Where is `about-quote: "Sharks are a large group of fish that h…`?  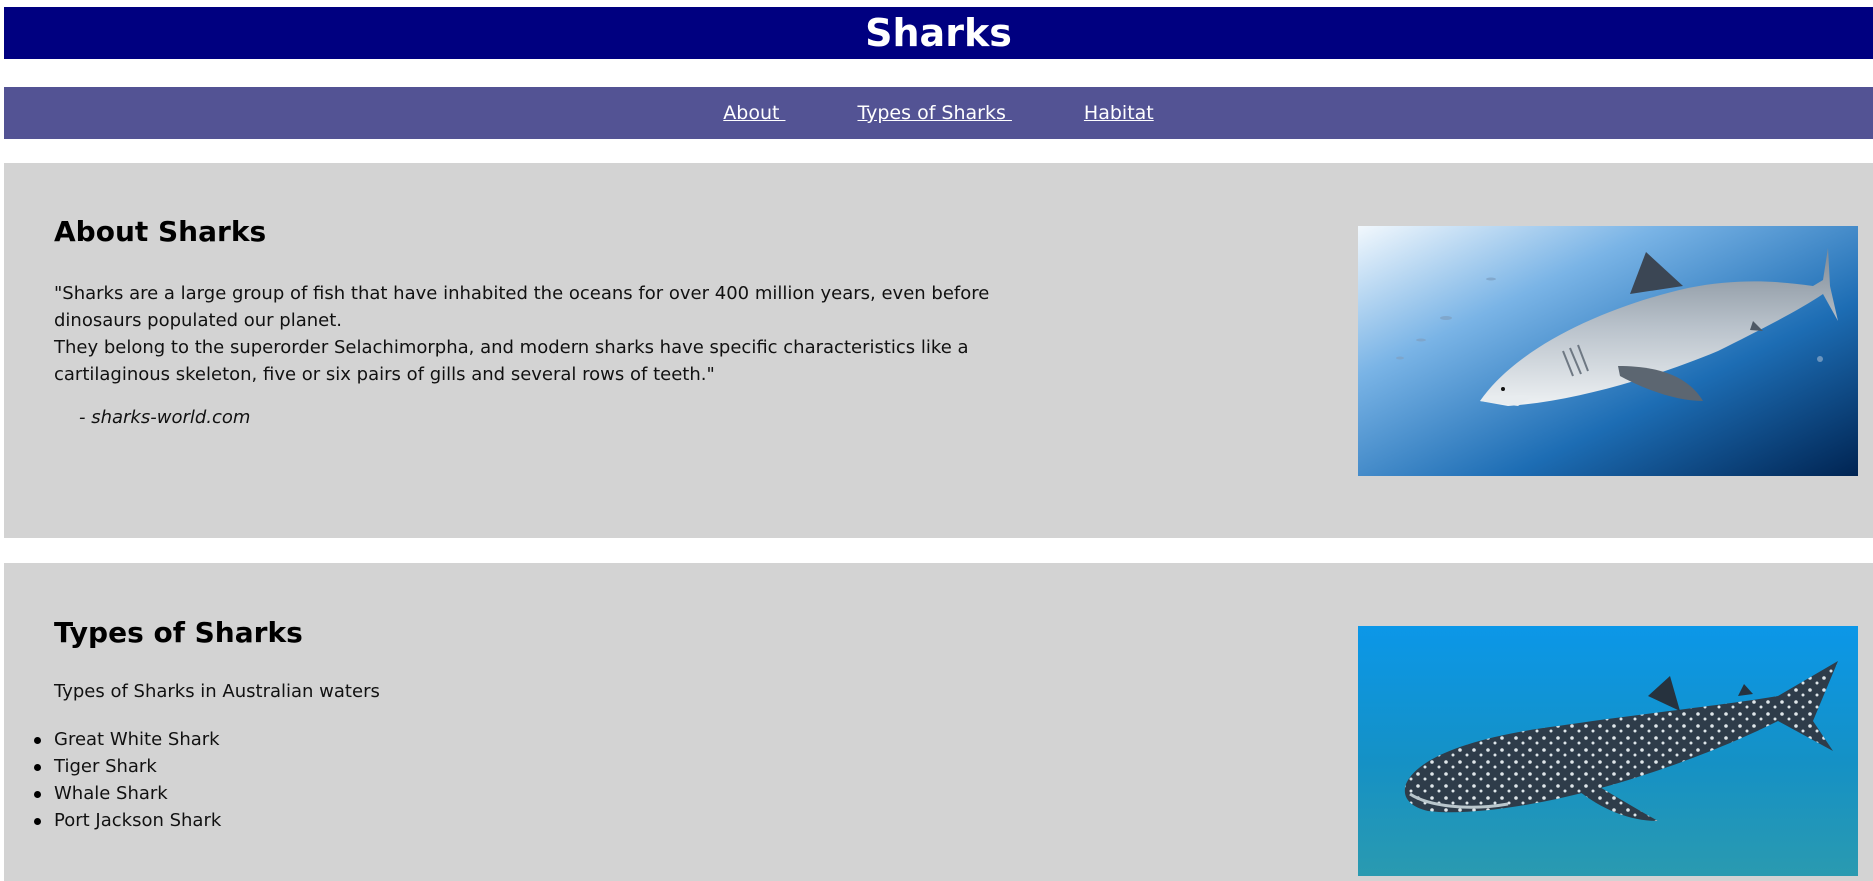 about-quote: "Sharks are a large group of fish that h… is located at coordinates (559, 334).